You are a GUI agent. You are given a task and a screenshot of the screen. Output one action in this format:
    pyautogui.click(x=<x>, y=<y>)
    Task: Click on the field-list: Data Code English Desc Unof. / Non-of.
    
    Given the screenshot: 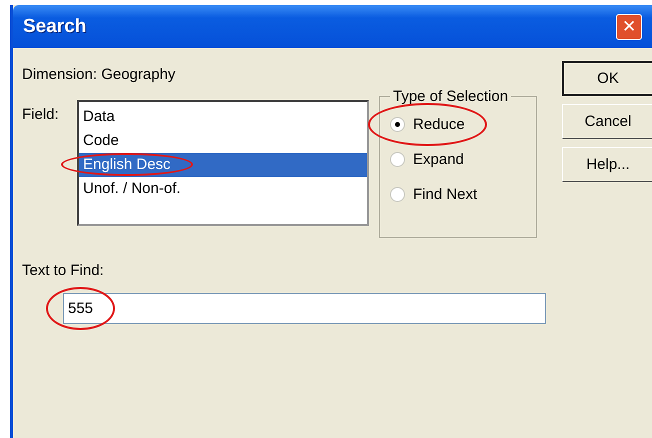 What is the action you would take?
    pyautogui.click(x=223, y=163)
    